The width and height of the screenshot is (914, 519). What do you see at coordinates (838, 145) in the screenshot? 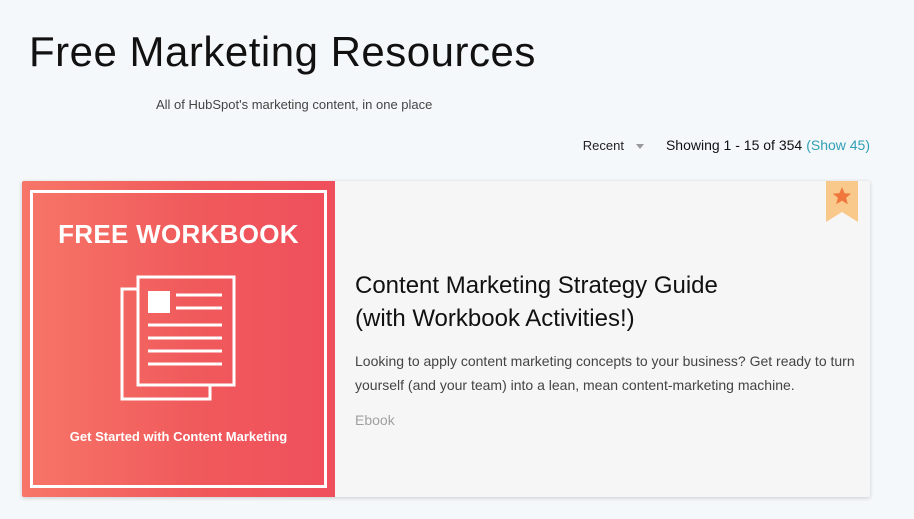
I see `show-45-link: (Show 45)` at bounding box center [838, 145].